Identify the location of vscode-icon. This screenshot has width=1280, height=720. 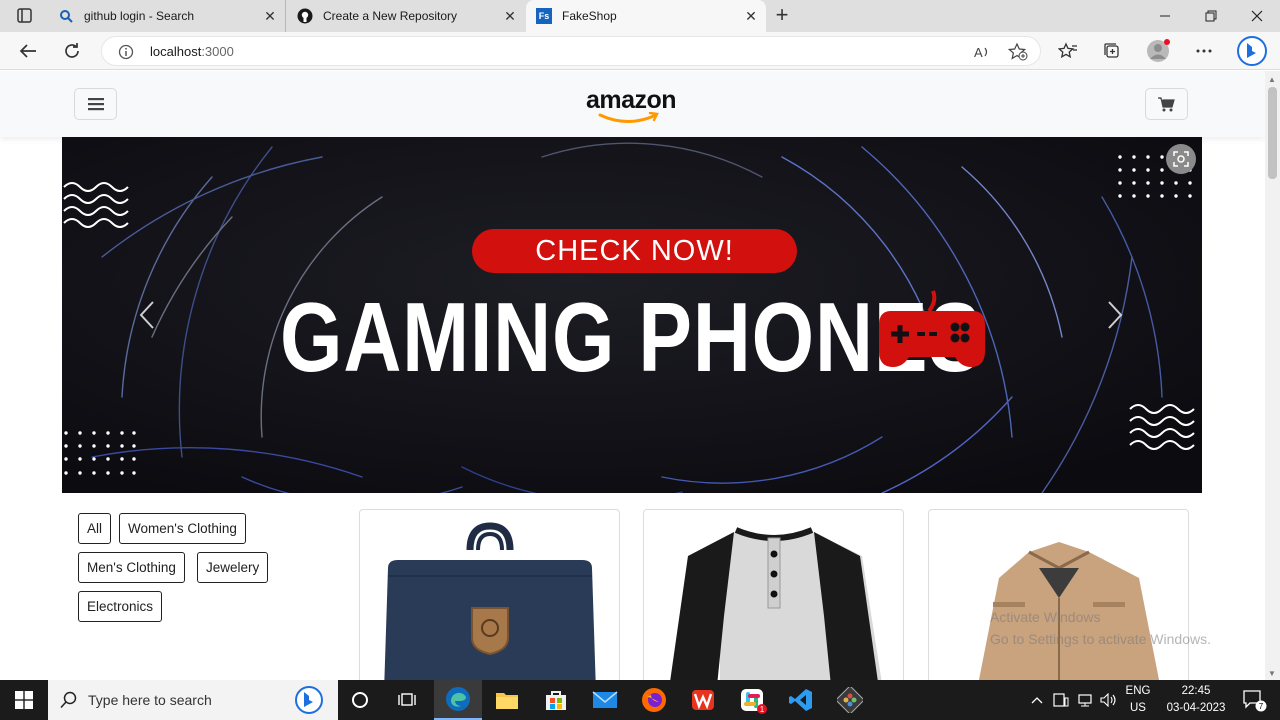
(801, 700).